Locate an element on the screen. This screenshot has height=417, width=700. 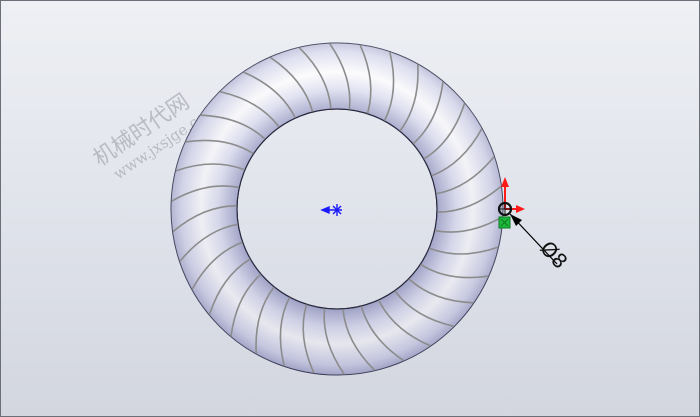
origin-marker-icon is located at coordinates (331, 210).